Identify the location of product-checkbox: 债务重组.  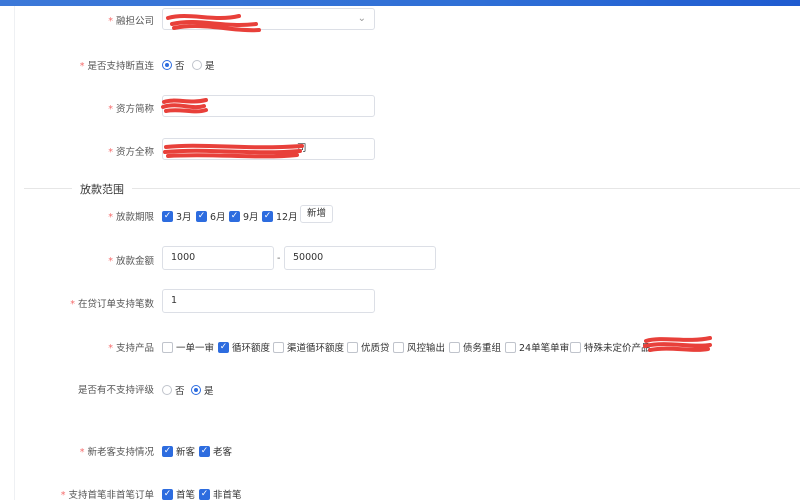
(475, 347).